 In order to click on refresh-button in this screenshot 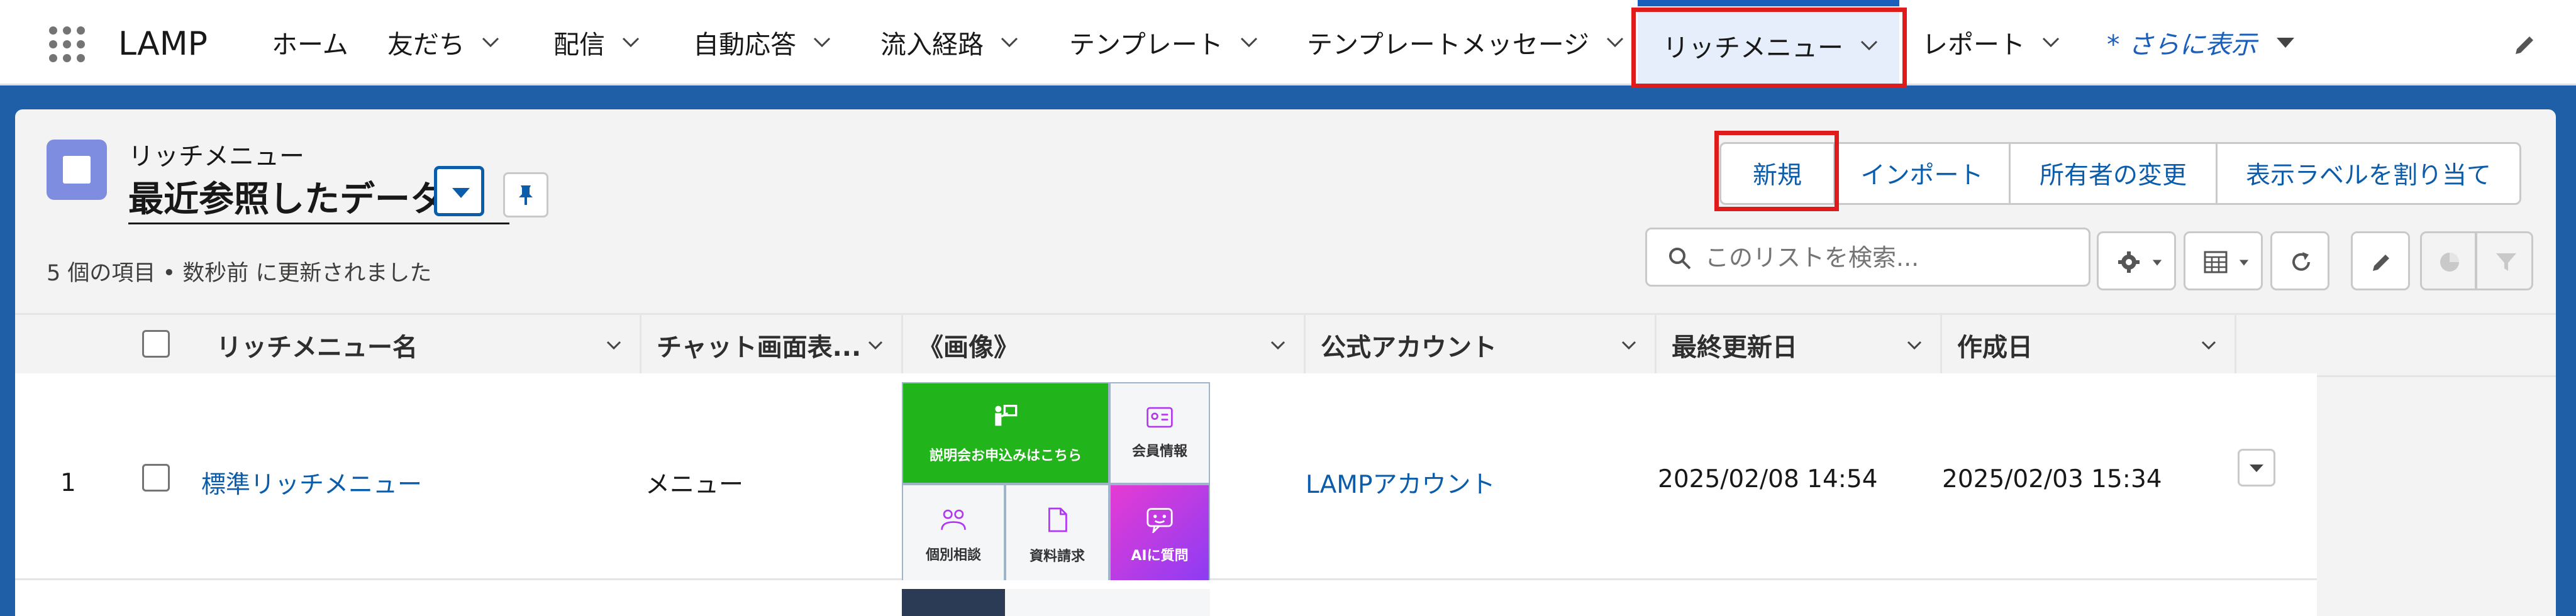, I will do `click(2299, 260)`.